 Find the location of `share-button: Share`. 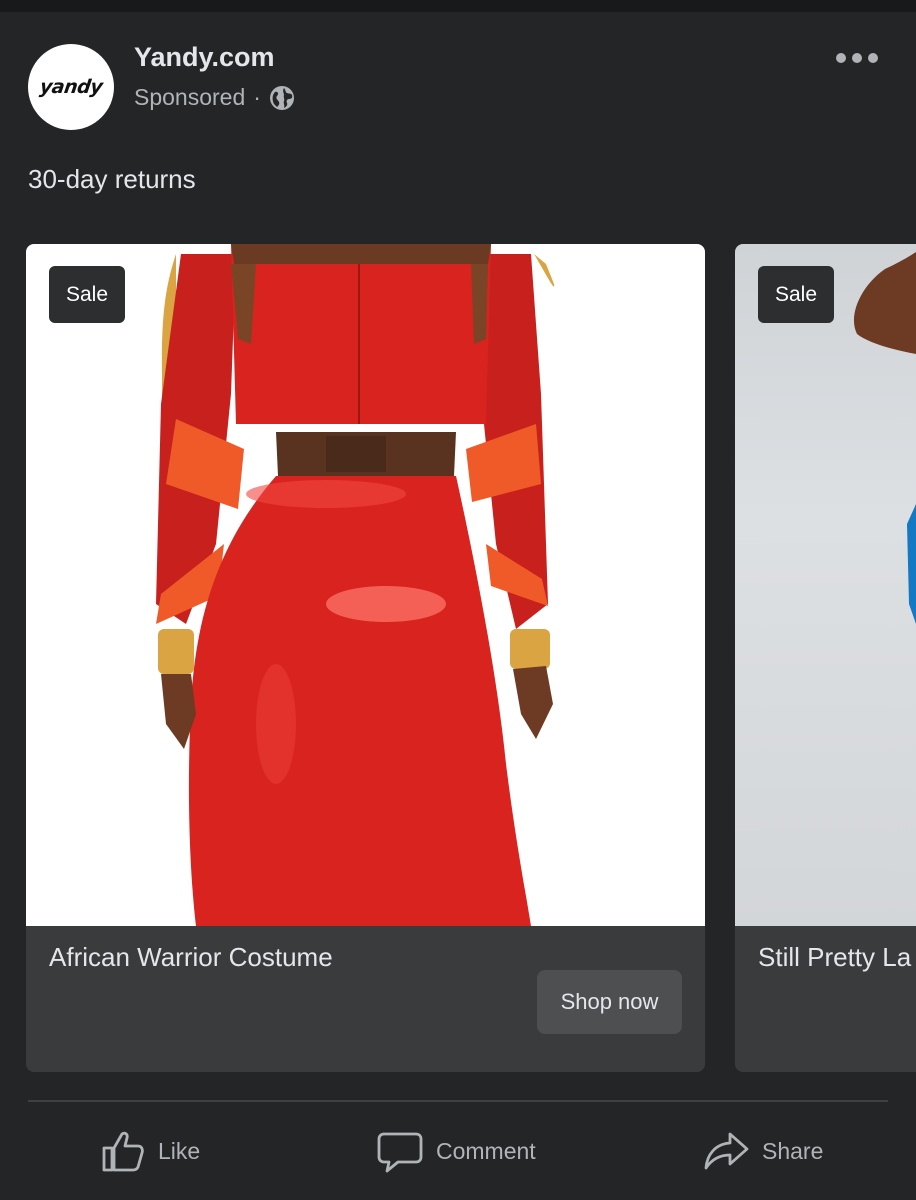

share-button: Share is located at coordinates (762, 1151).